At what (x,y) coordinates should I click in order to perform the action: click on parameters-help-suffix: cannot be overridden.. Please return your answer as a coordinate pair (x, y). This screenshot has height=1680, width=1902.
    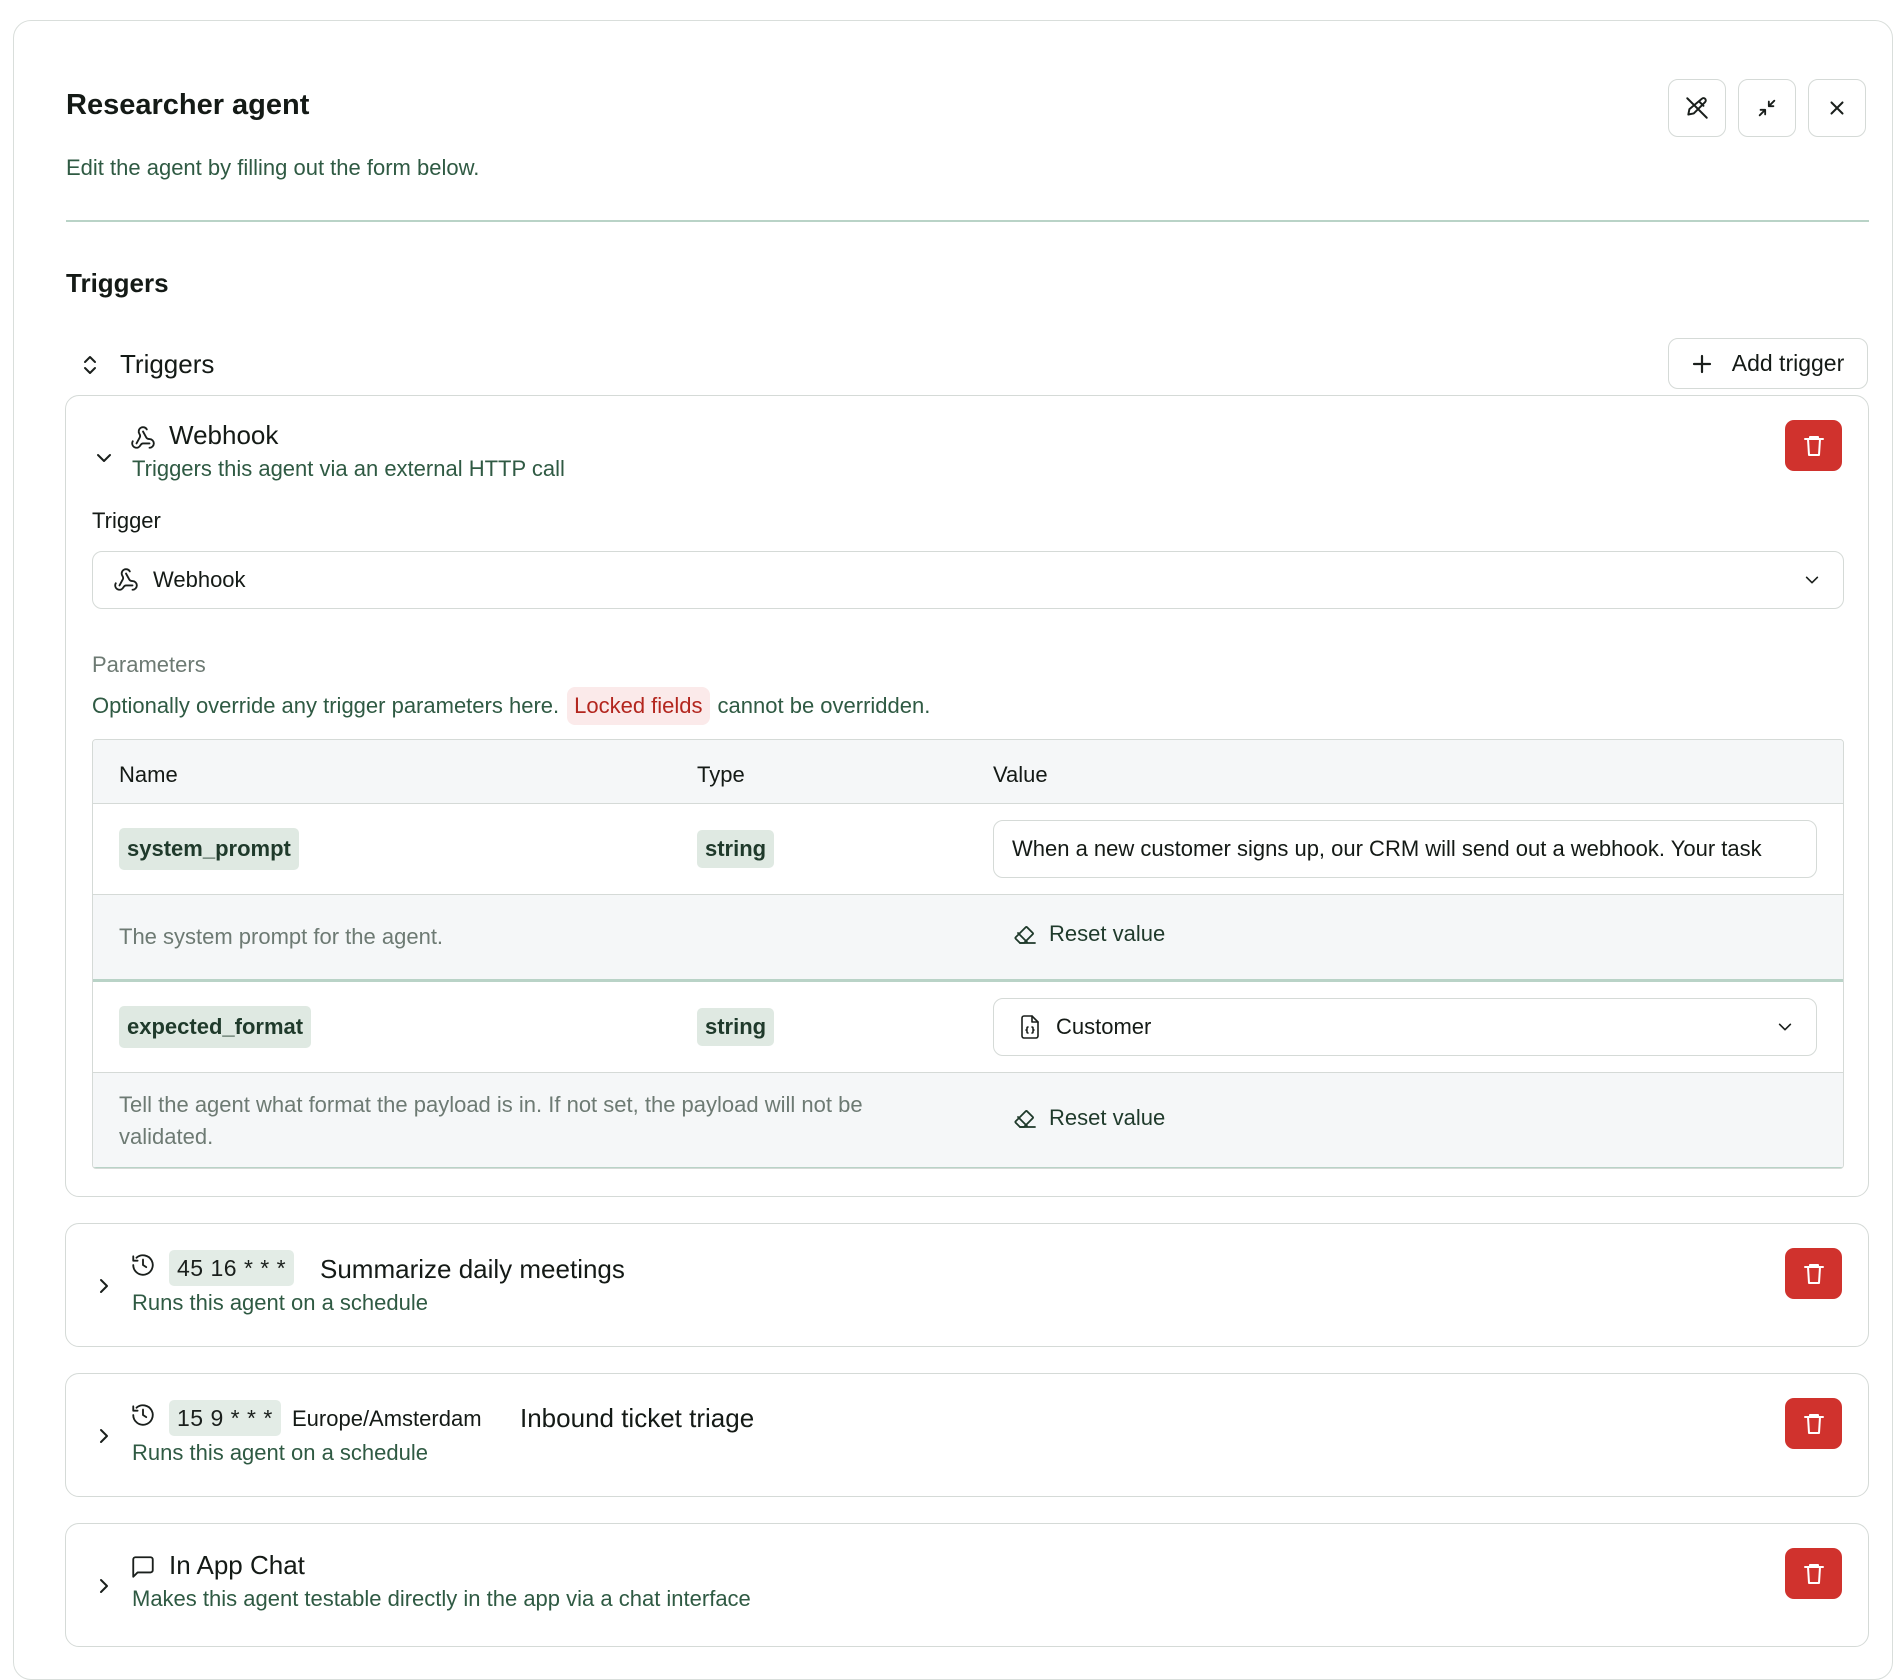
    Looking at the image, I should click on (824, 705).